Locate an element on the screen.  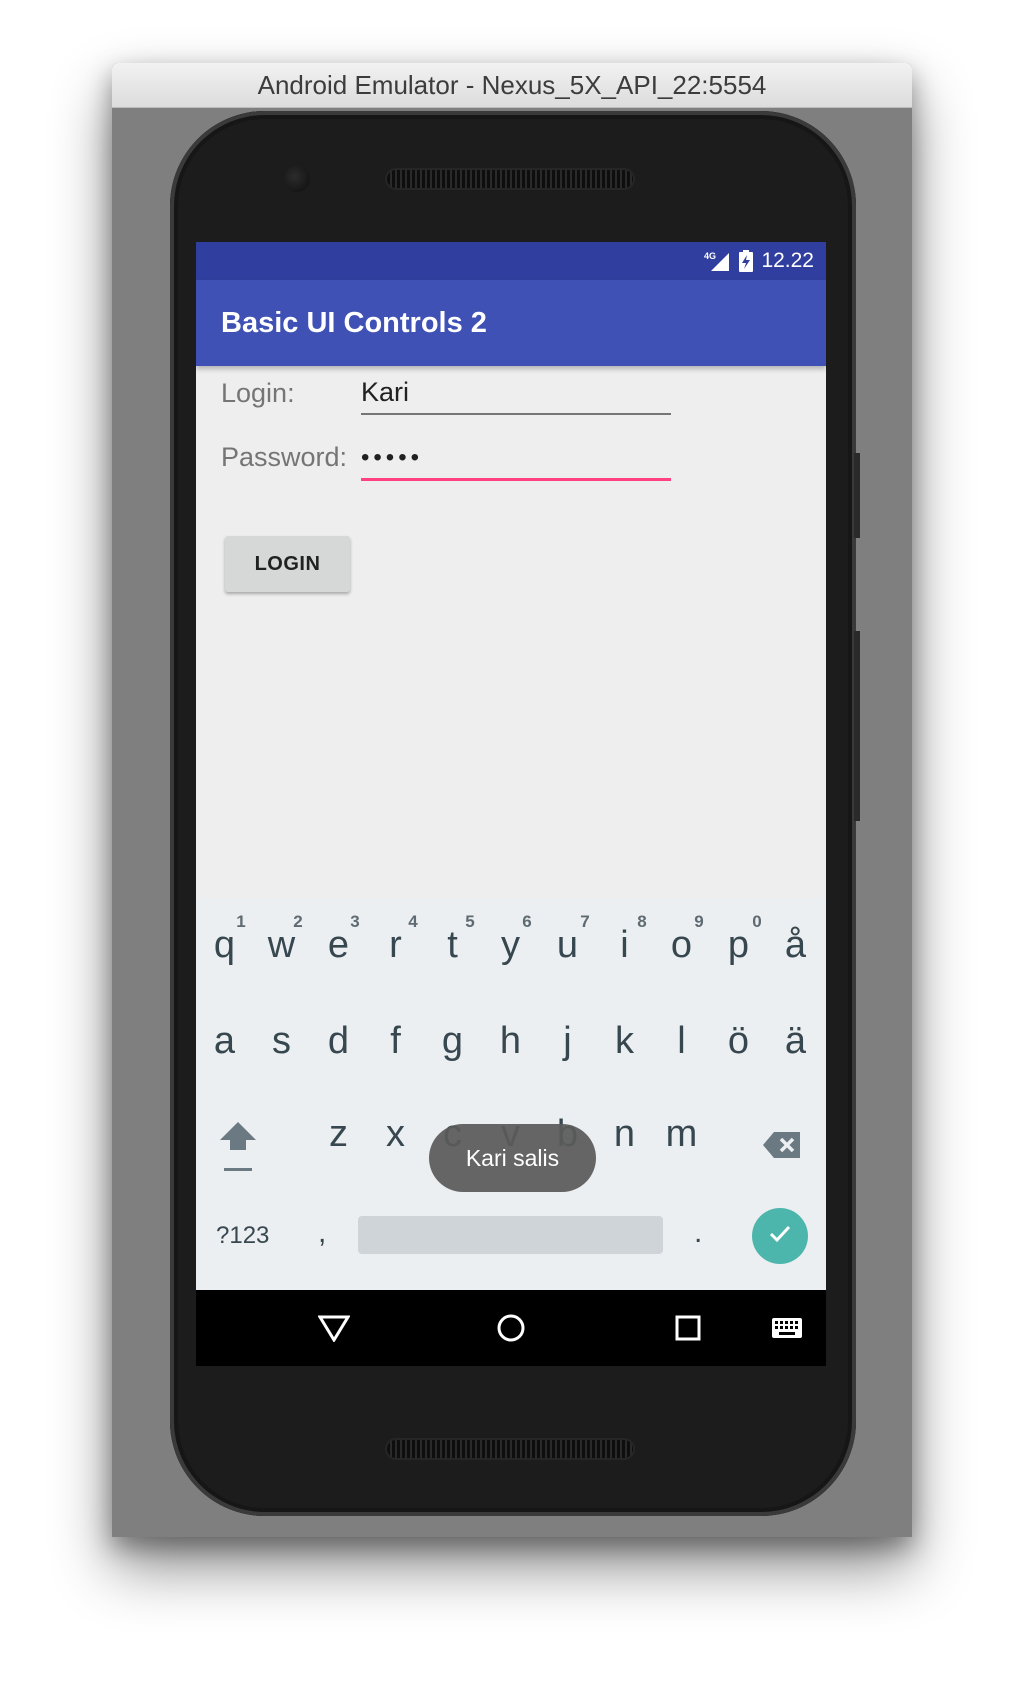
key-u: u is located at coordinates (567, 945).